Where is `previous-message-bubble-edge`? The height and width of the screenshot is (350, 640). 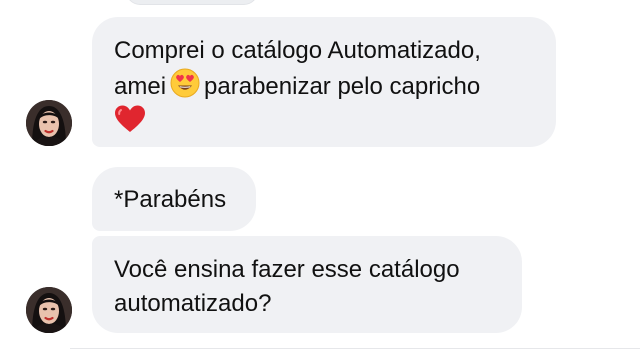 previous-message-bubble-edge is located at coordinates (192, 2).